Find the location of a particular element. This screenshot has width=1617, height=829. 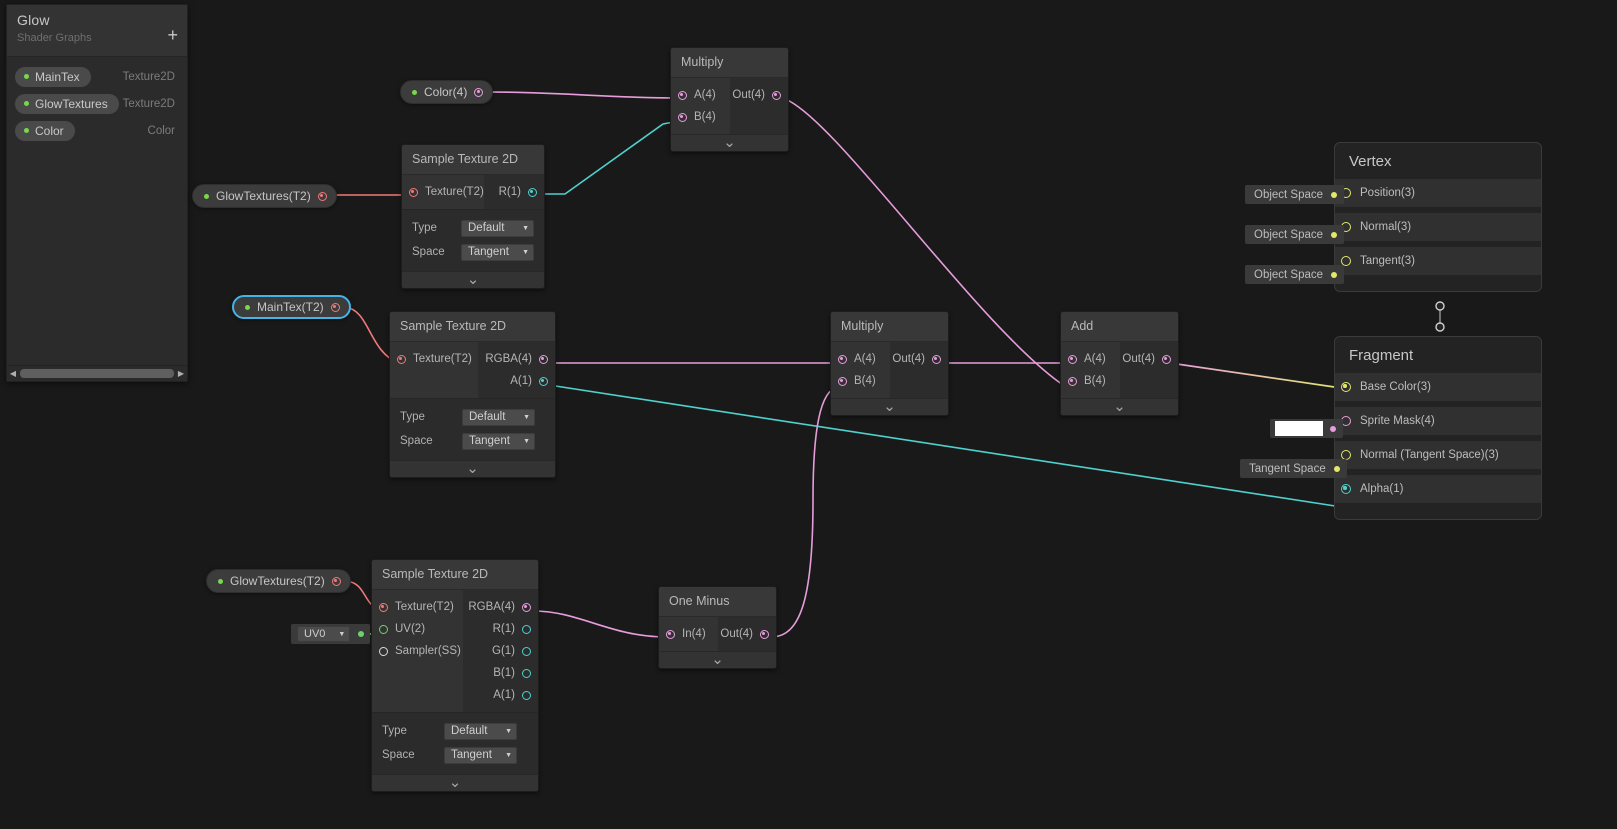

property-pill-color: Color is located at coordinates (45, 130).